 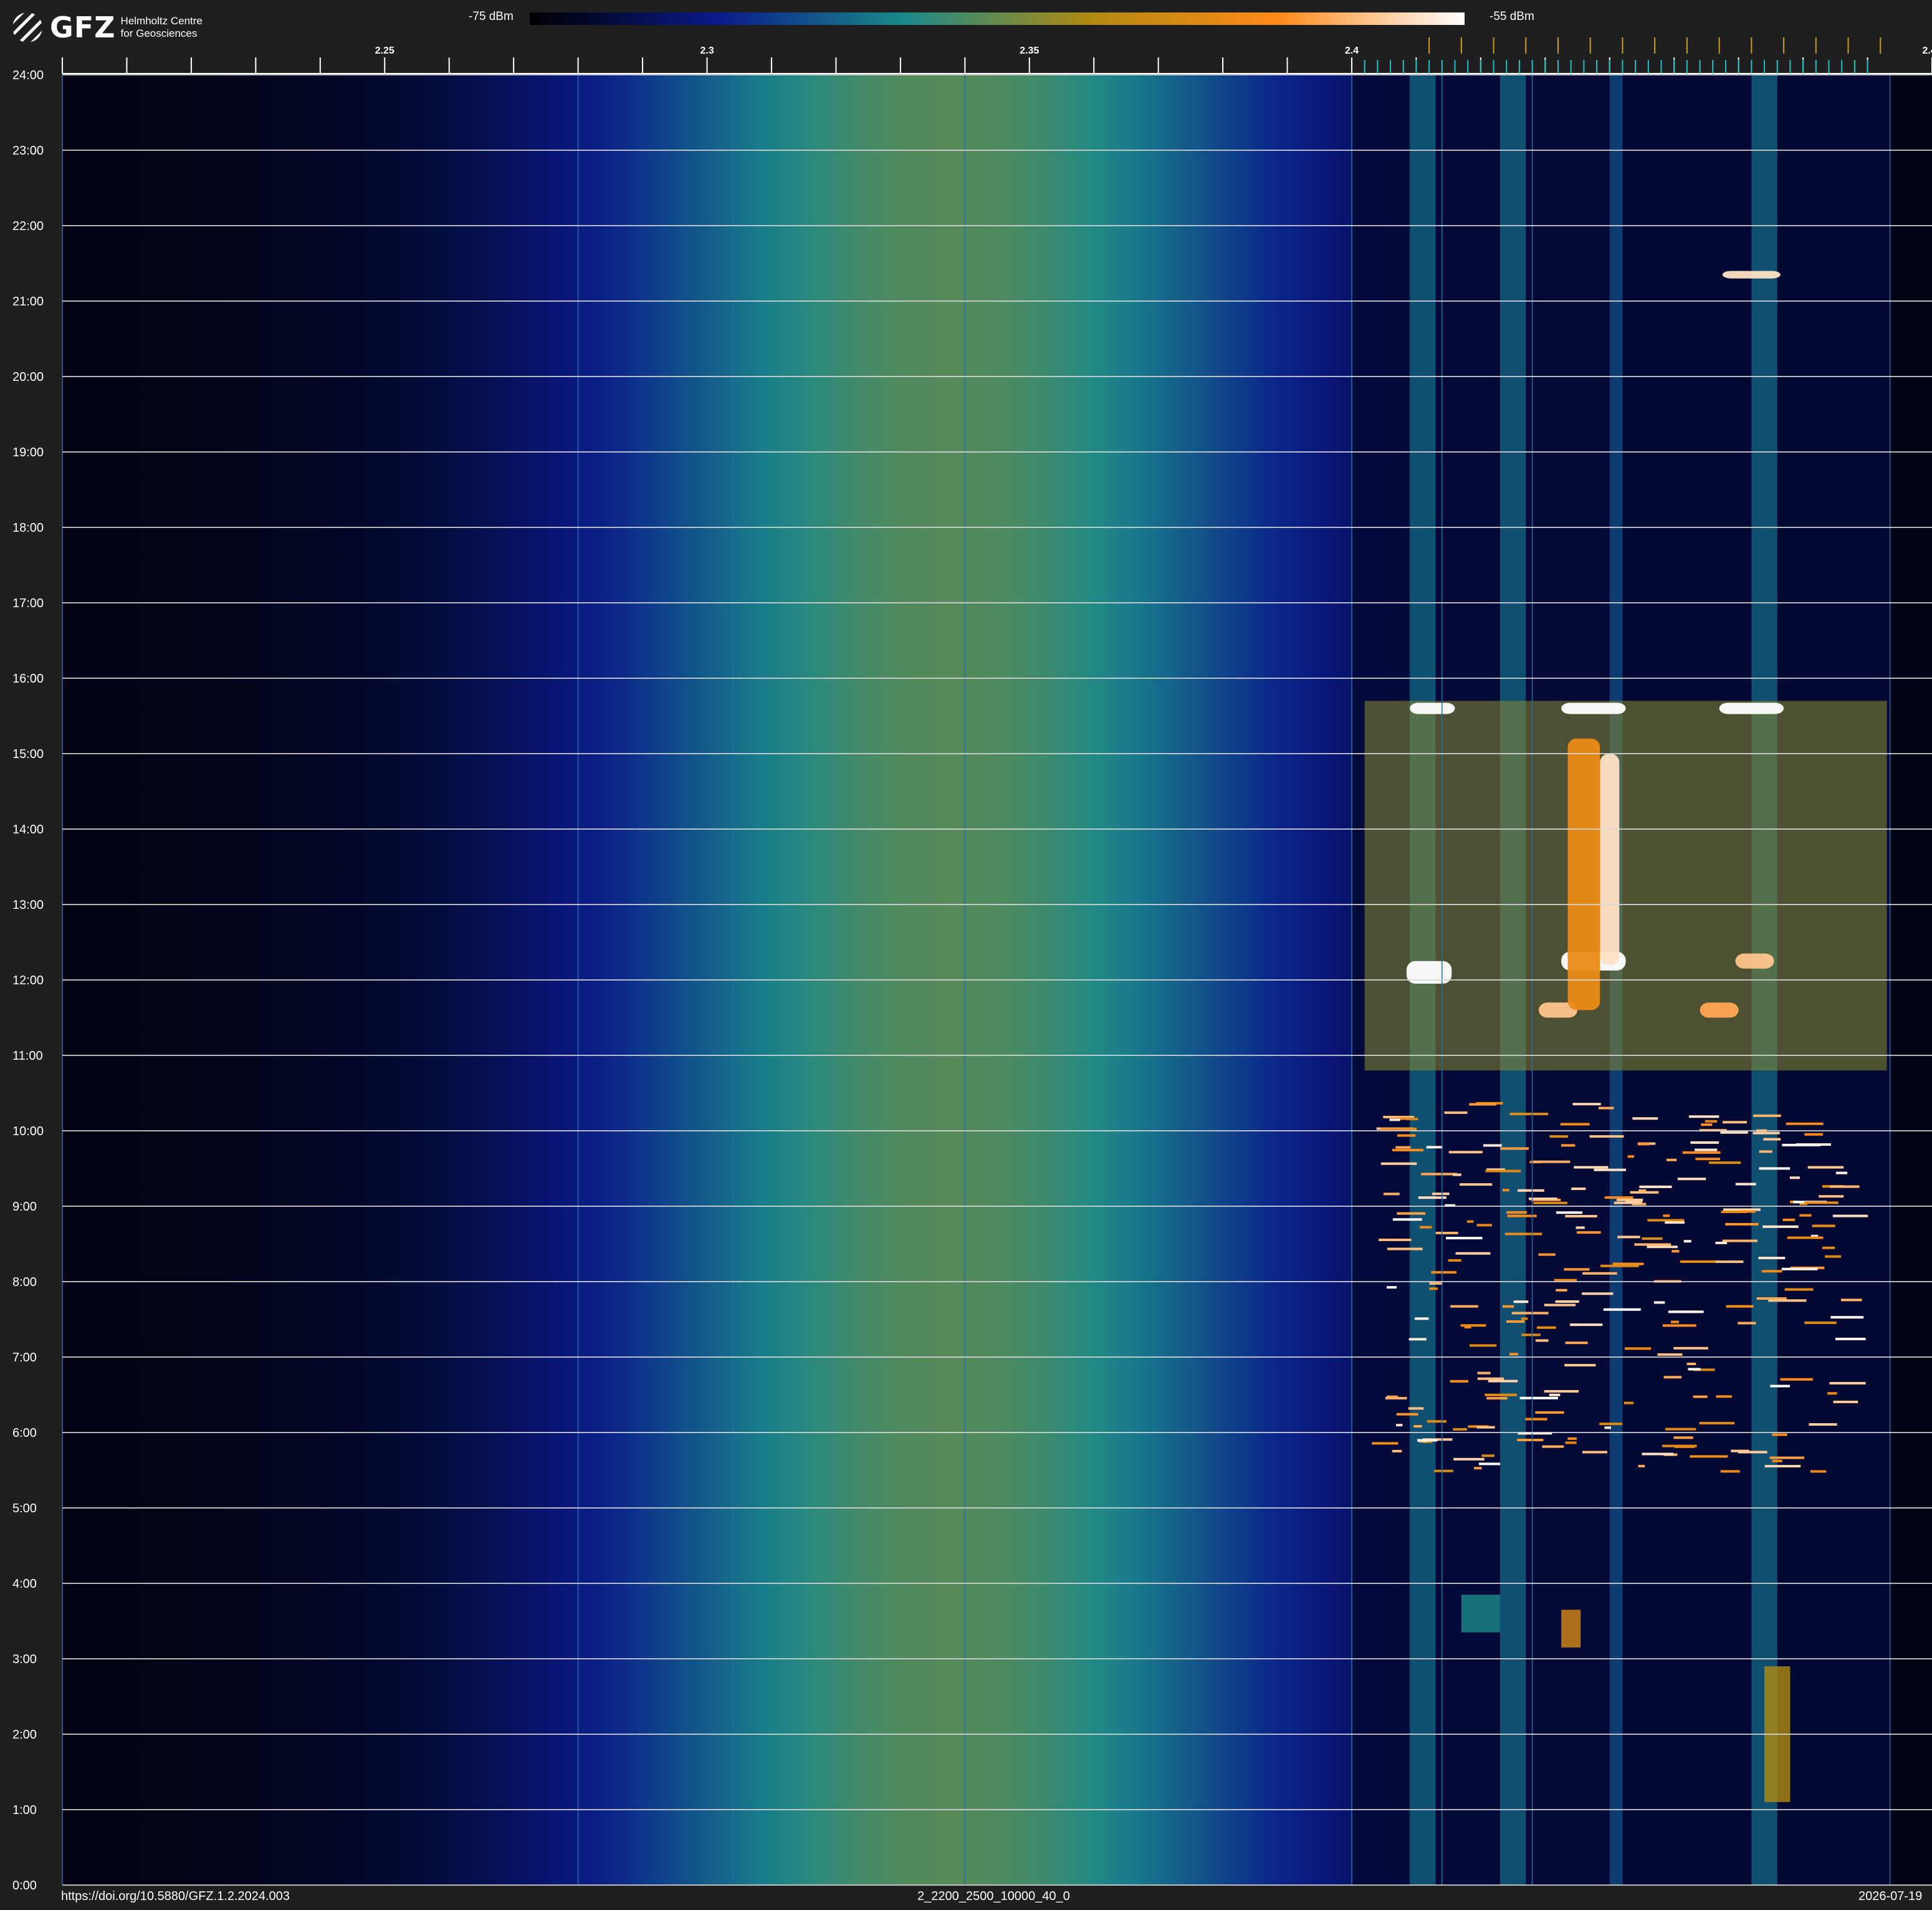 What do you see at coordinates (28, 75) in the screenshot?
I see `y-tick-label: 24:00` at bounding box center [28, 75].